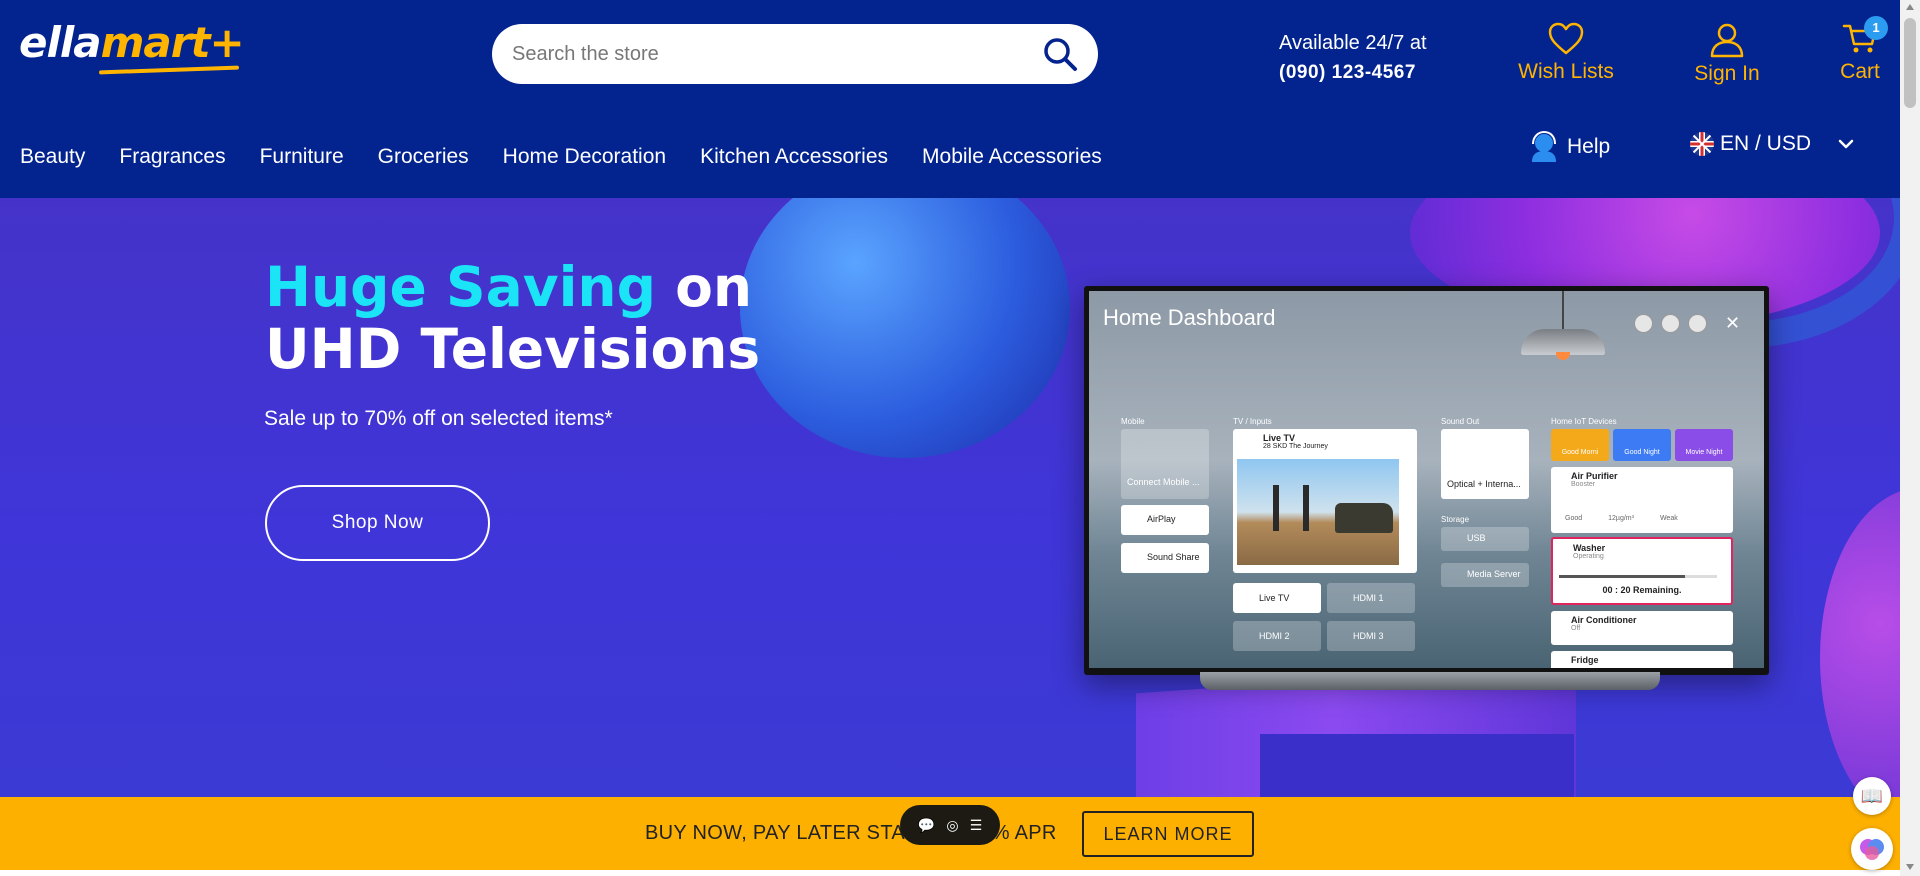 Image resolution: width=1920 pixels, height=876 pixels. I want to click on nav-item-furniture: Furniture, so click(302, 160).